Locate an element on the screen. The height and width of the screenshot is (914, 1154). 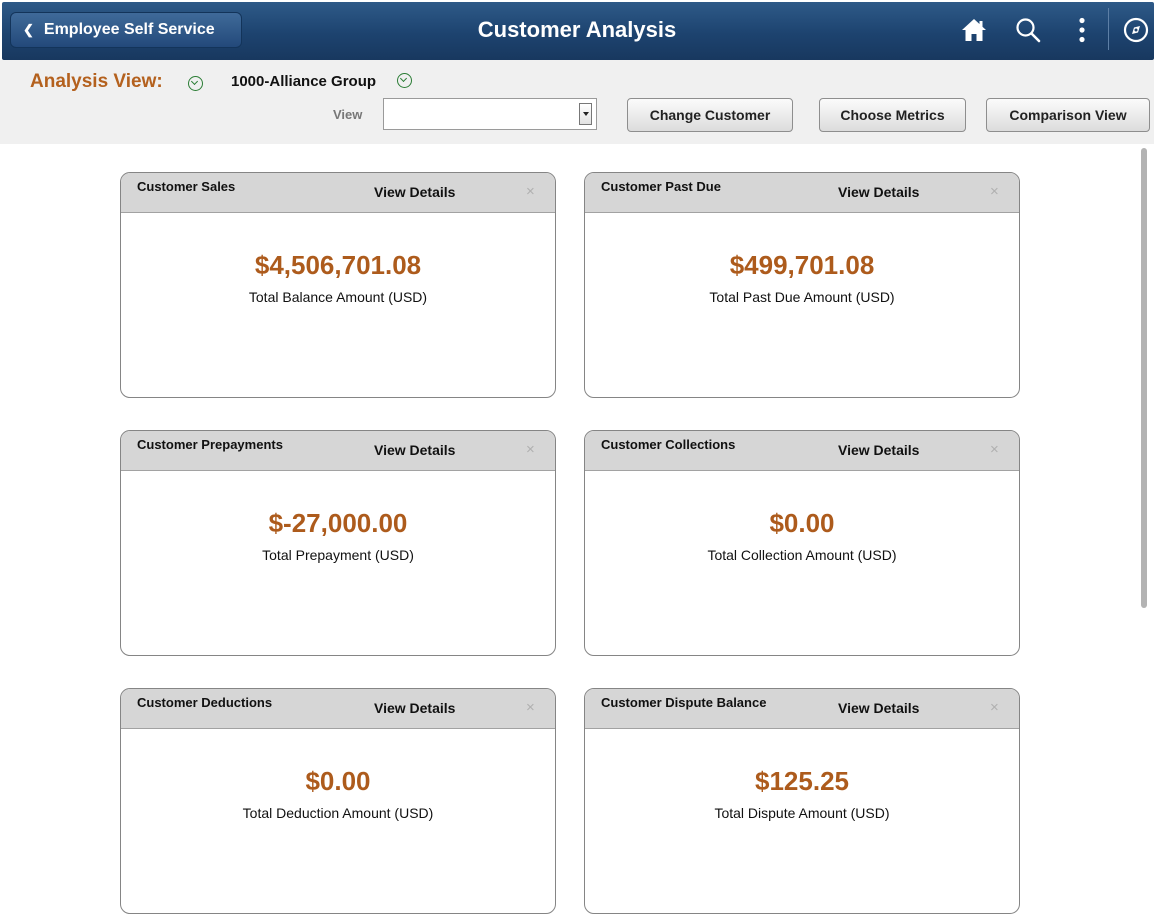
customer-group-label: 1000-Alliance Group is located at coordinates (304, 81).